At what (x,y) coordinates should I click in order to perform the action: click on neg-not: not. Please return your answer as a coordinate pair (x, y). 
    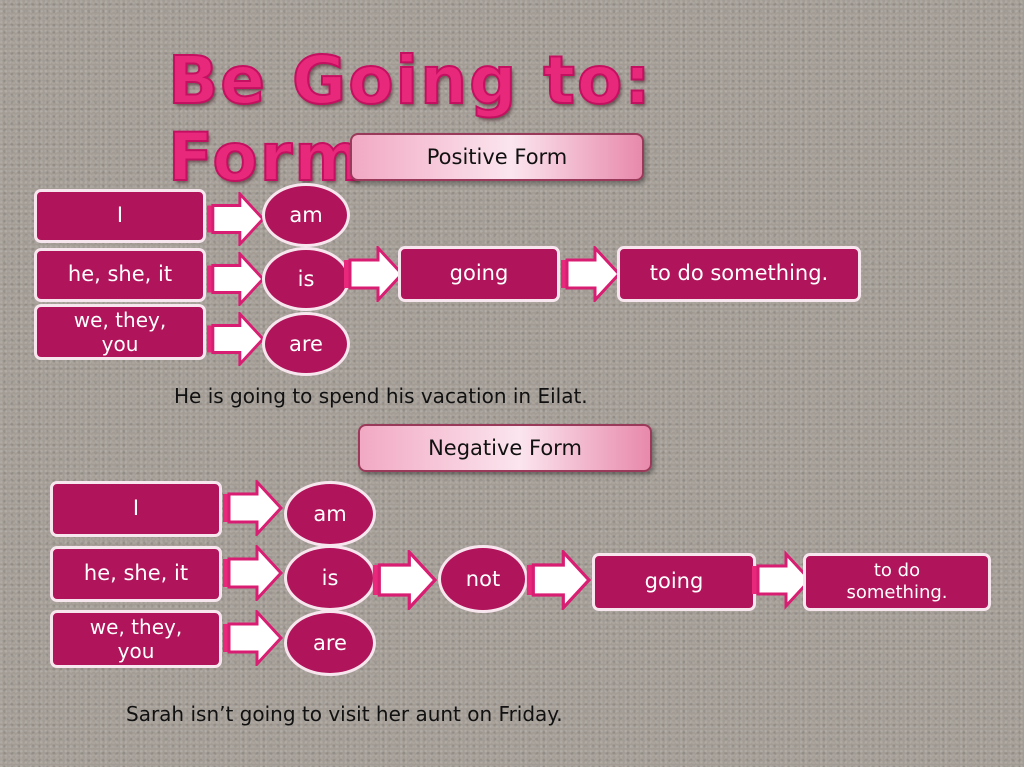
    Looking at the image, I should click on (483, 579).